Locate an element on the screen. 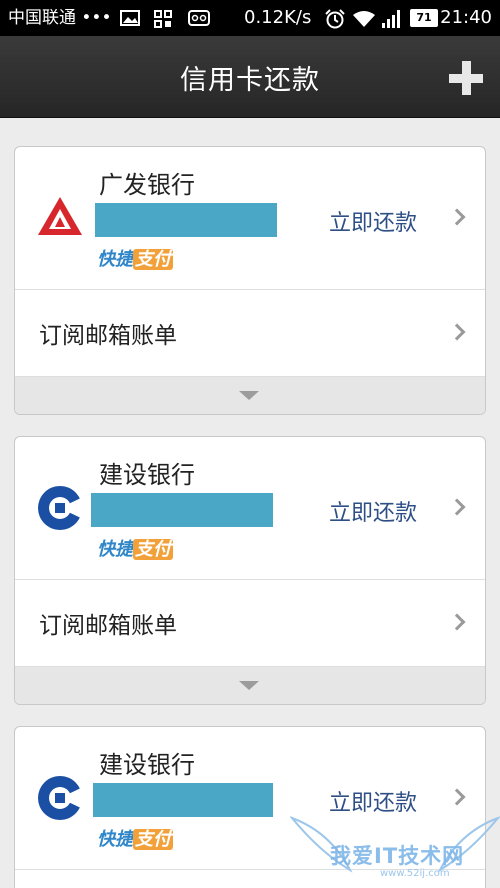 This screenshot has height=888, width=500. add-card-button is located at coordinates (467, 79).